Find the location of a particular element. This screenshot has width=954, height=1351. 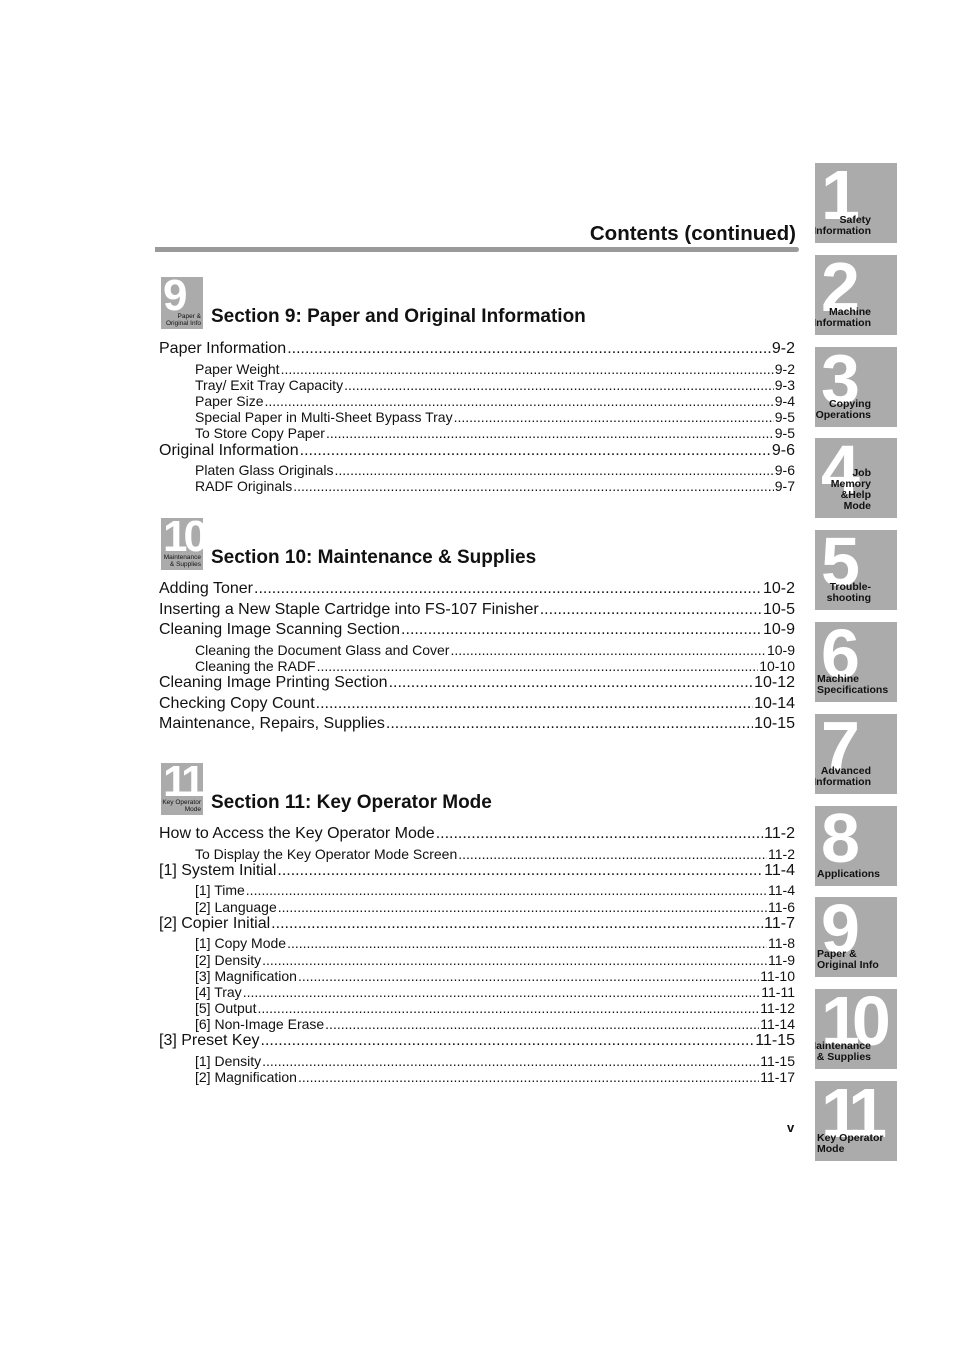

section-tab-6: 6 Machine Specifications is located at coordinates (856, 662).